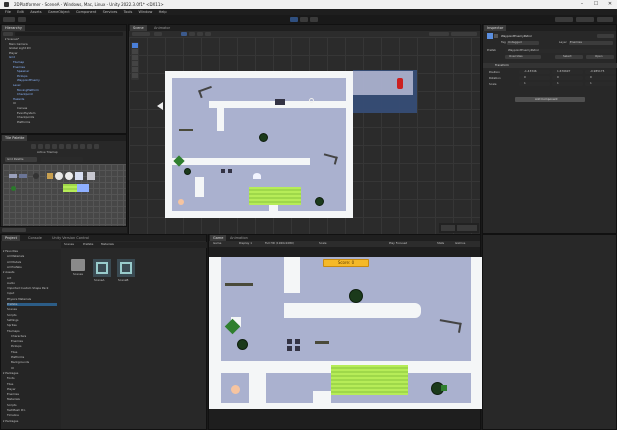 The width and height of the screenshot is (617, 430). Describe the element at coordinates (20, 362) in the screenshot. I see `project-tree-item: Backgrounds` at that location.